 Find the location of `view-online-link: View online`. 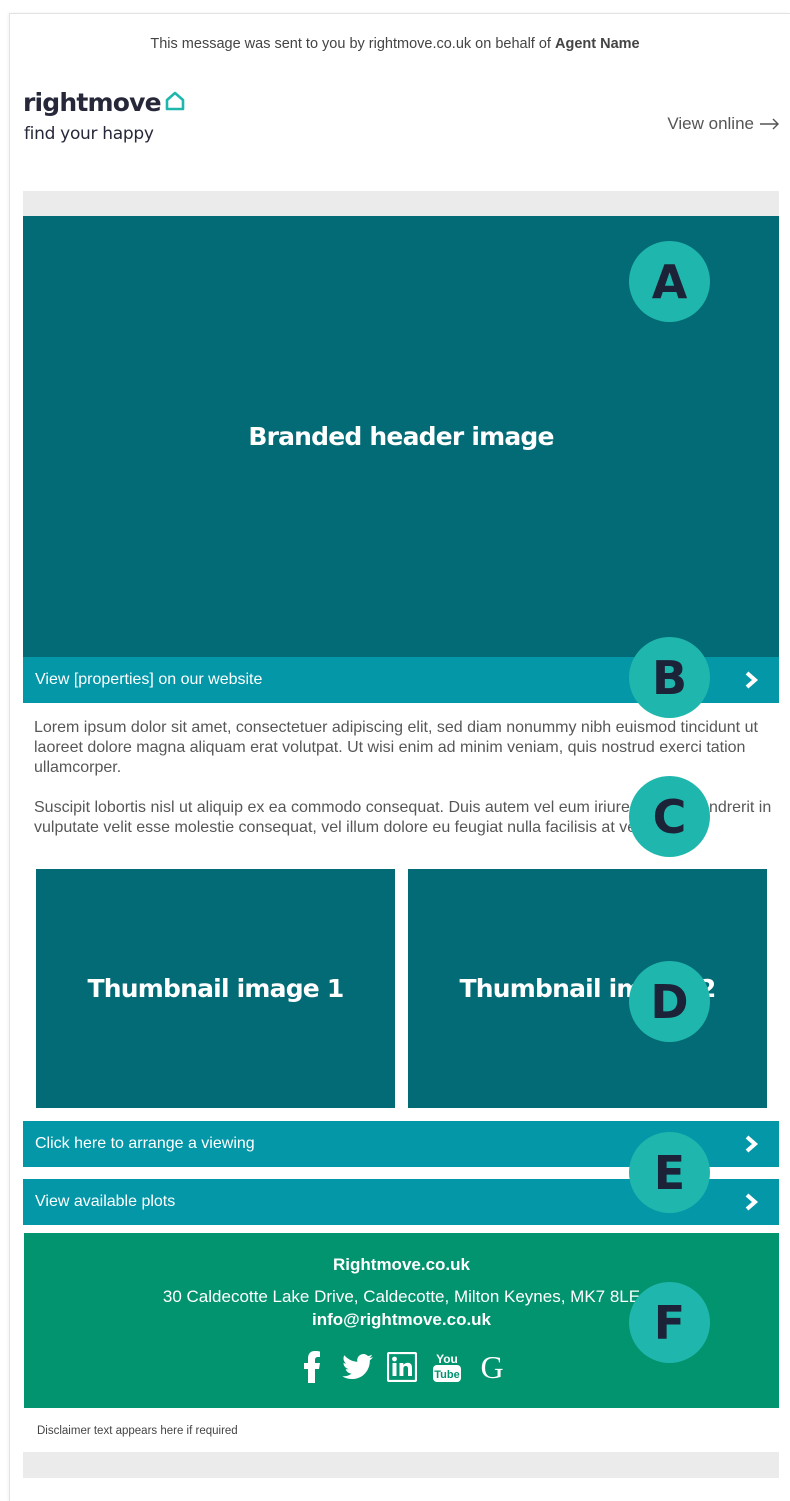

view-online-link: View online is located at coordinates (723, 124).